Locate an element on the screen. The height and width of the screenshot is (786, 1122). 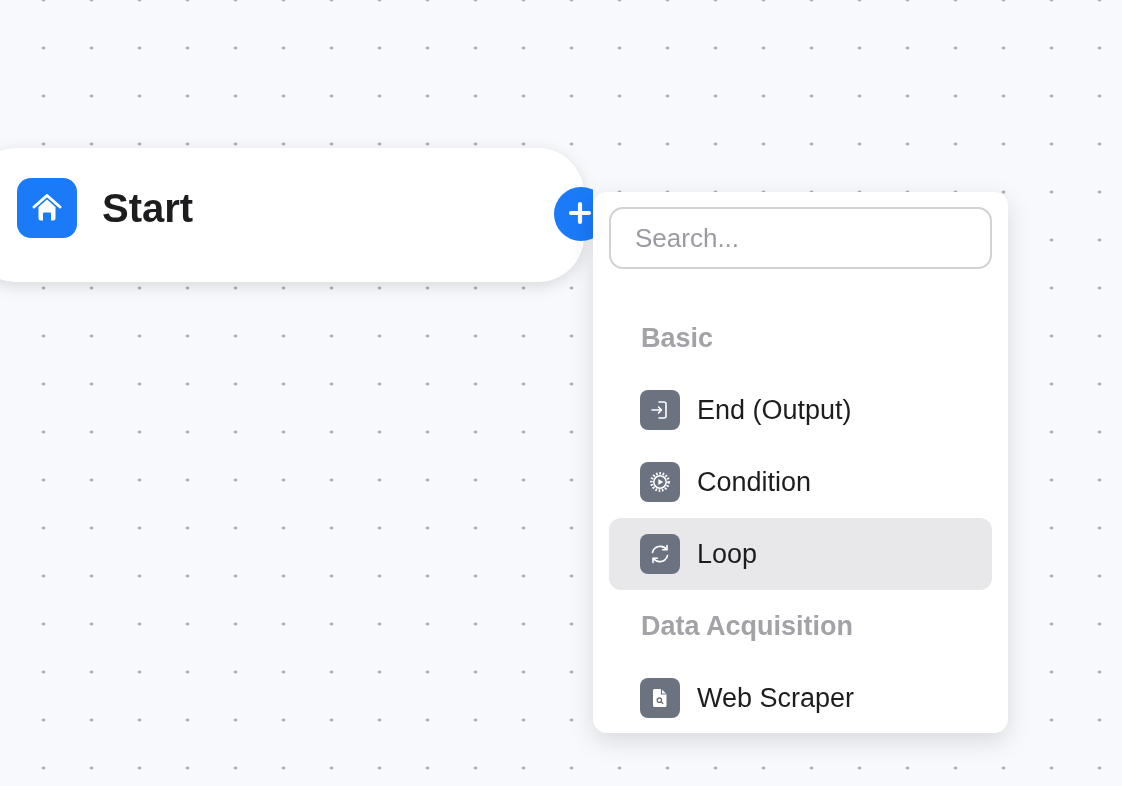
gear-icon is located at coordinates (660, 482).